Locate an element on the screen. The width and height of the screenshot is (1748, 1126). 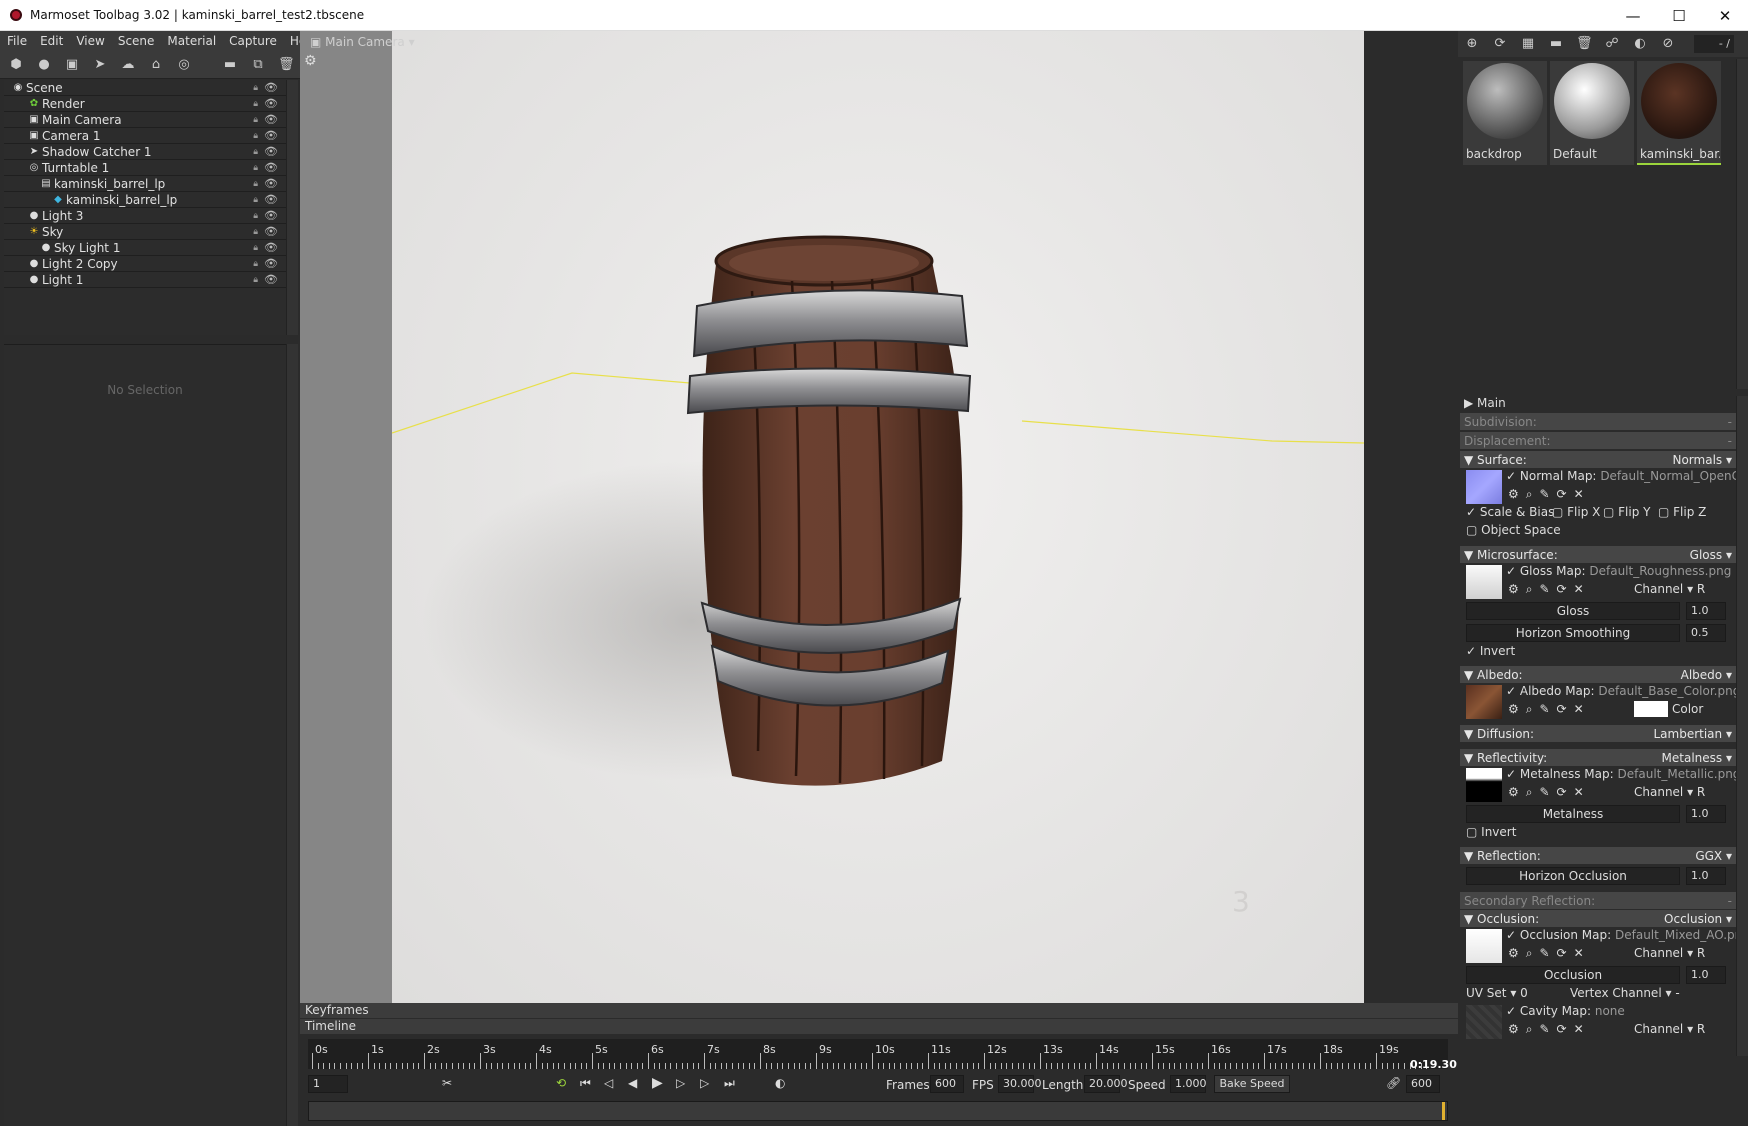
metalness-map-thumbnail is located at coordinates (1484, 785).